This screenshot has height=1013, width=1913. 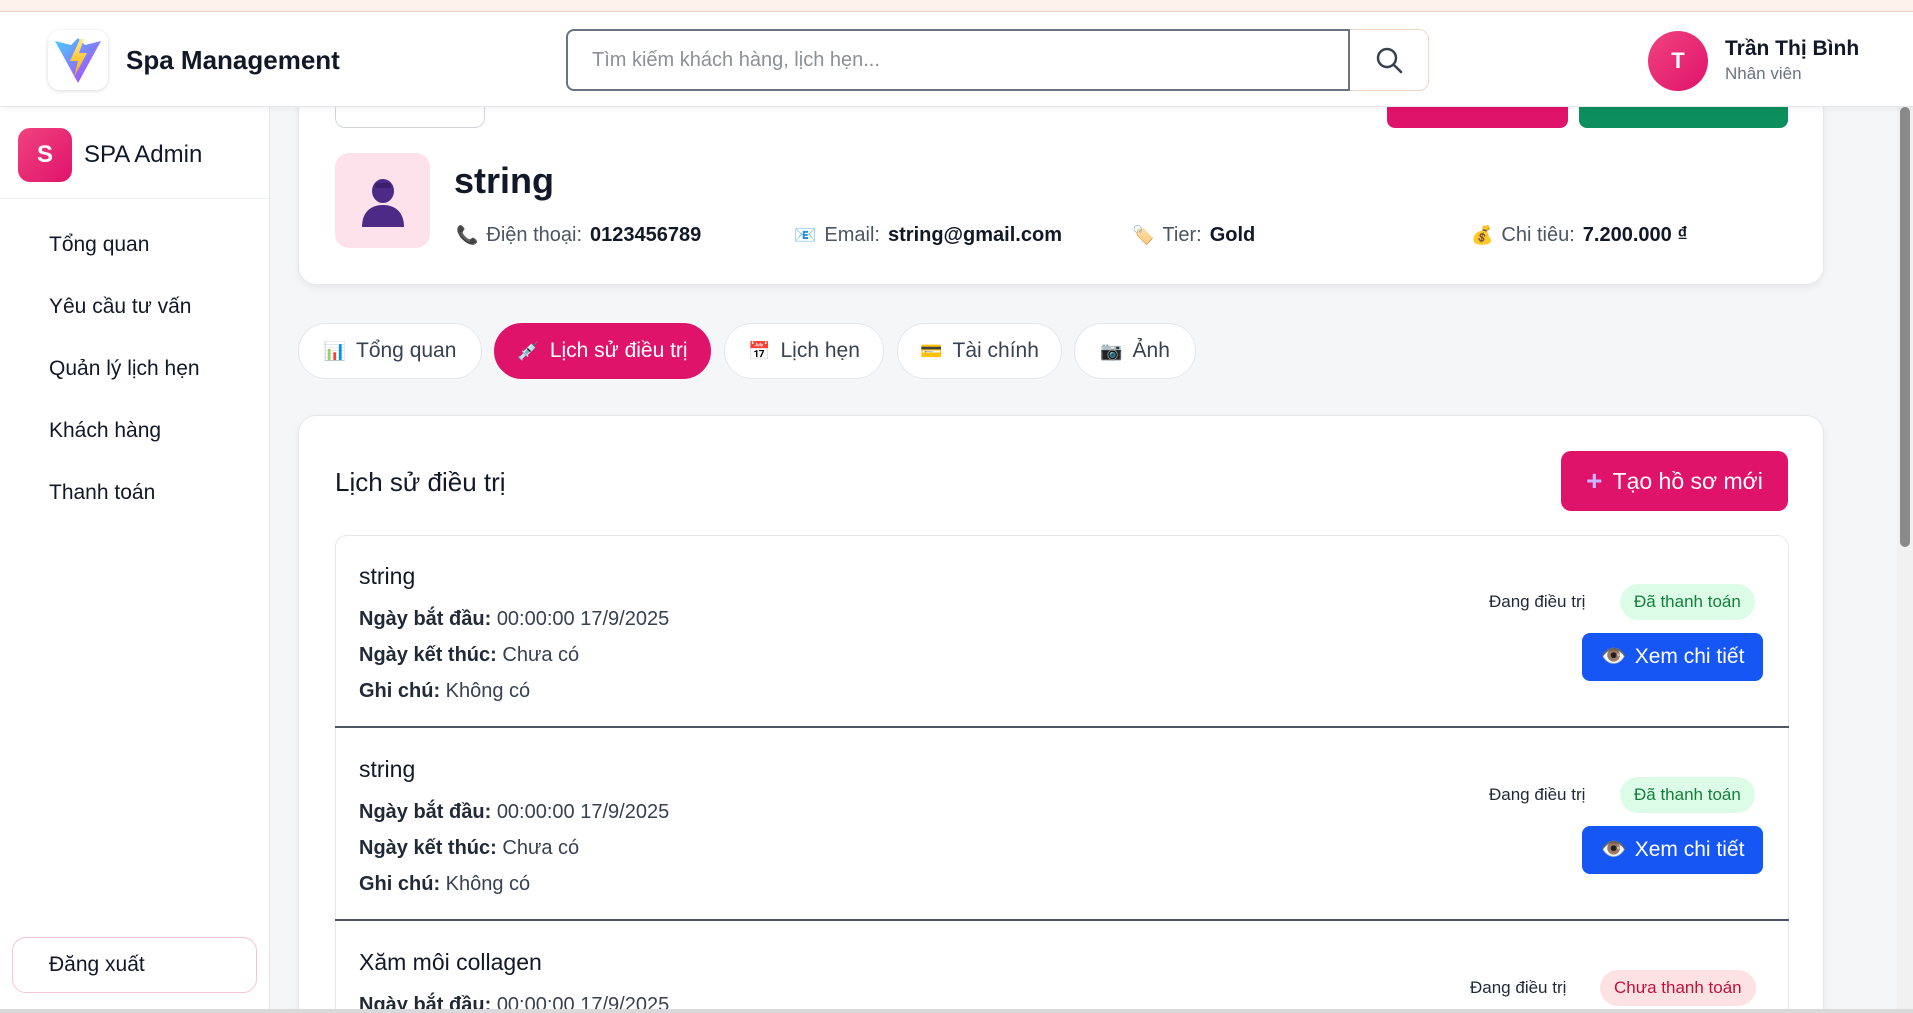 I want to click on search-button, so click(x=1389, y=60).